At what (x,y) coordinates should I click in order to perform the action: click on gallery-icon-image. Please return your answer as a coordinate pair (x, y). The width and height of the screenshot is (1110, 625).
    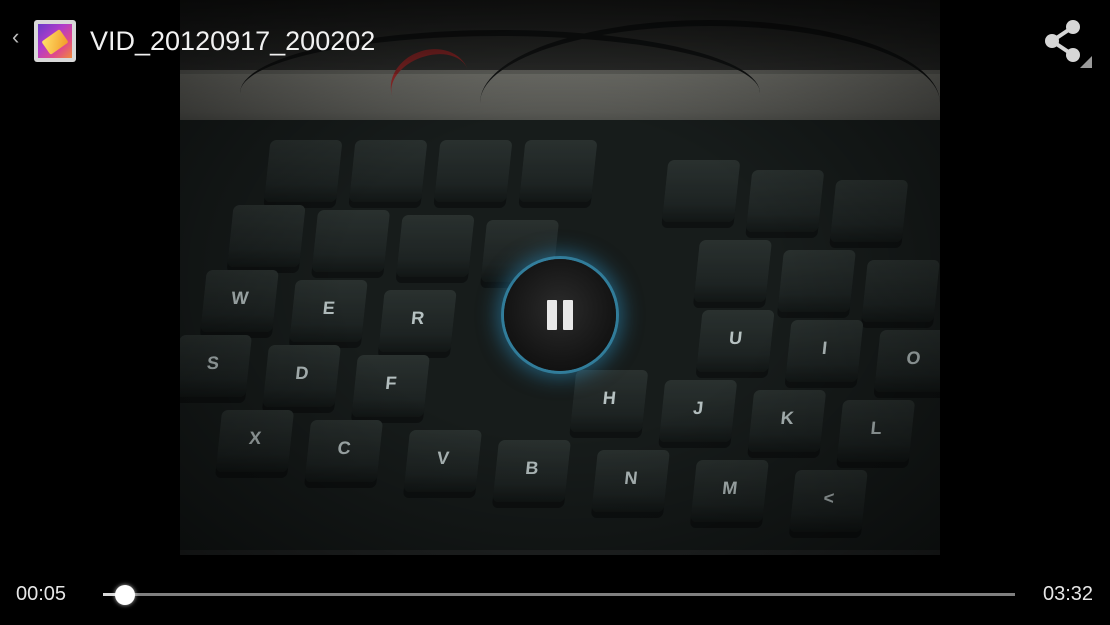
    Looking at the image, I should click on (55, 41).